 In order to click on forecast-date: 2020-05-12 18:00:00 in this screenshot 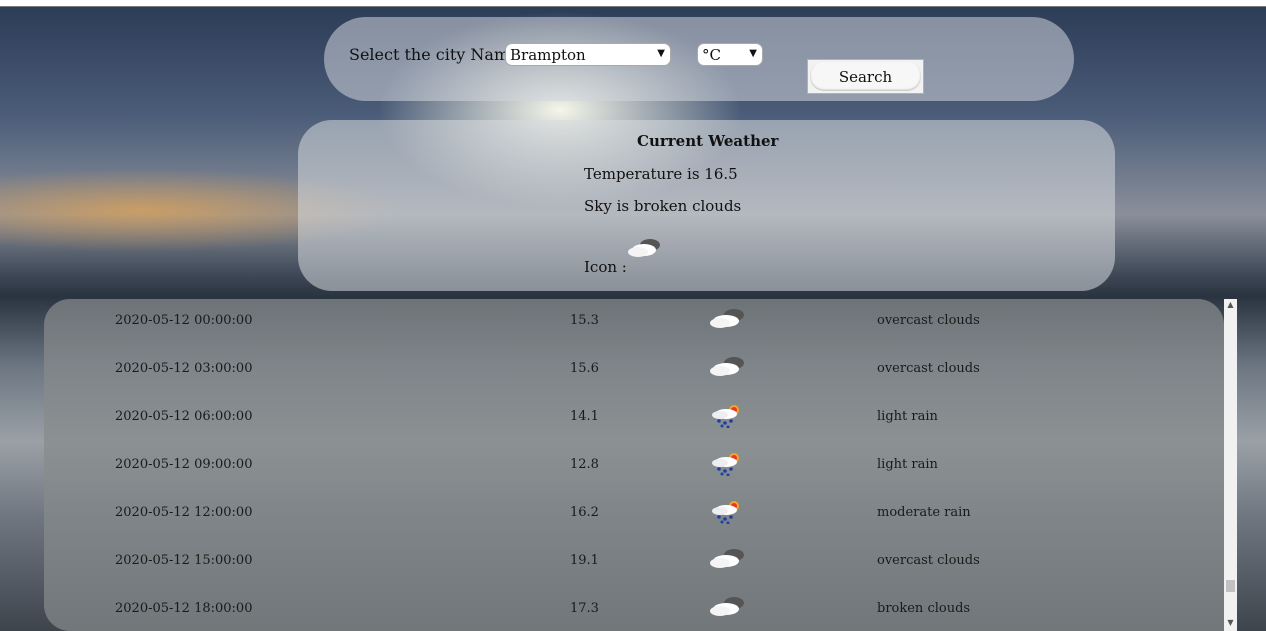, I will do `click(184, 608)`.